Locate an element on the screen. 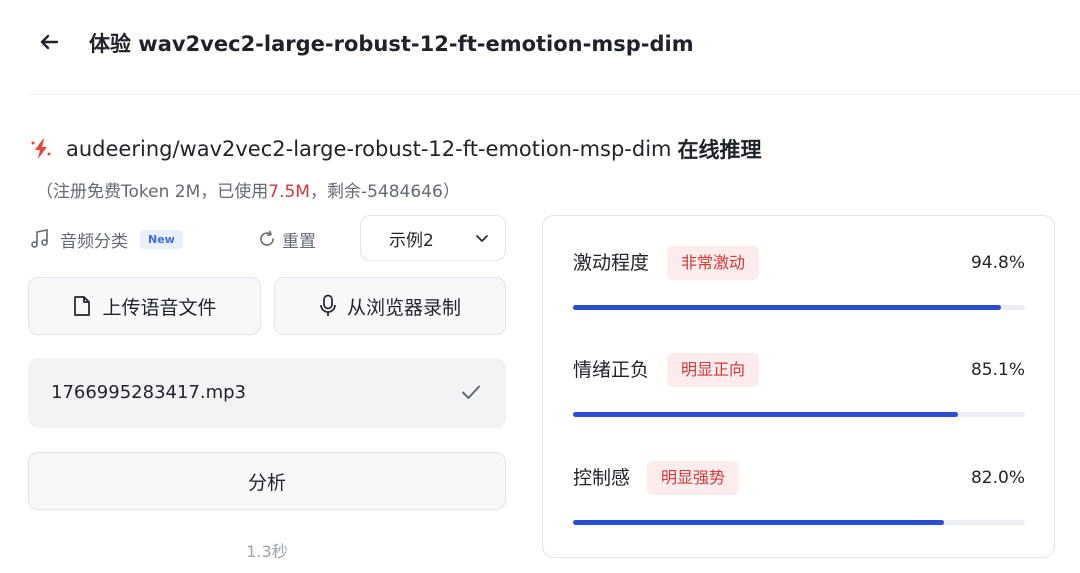 The width and height of the screenshot is (1080, 573). tool-row: 音频分类 New 重置 示例2 is located at coordinates (268, 238).